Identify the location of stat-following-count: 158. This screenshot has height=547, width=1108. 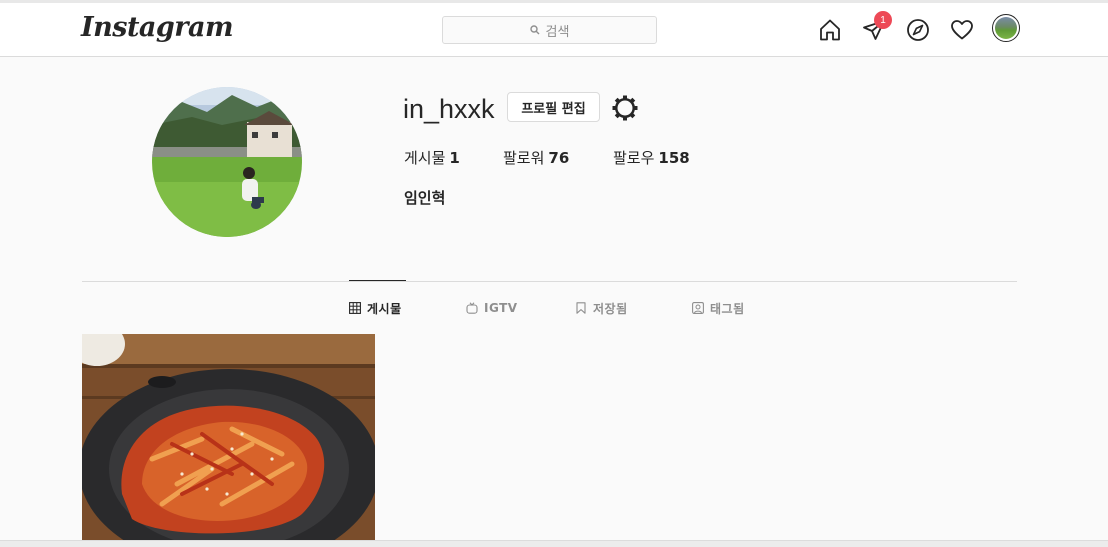
(674, 158).